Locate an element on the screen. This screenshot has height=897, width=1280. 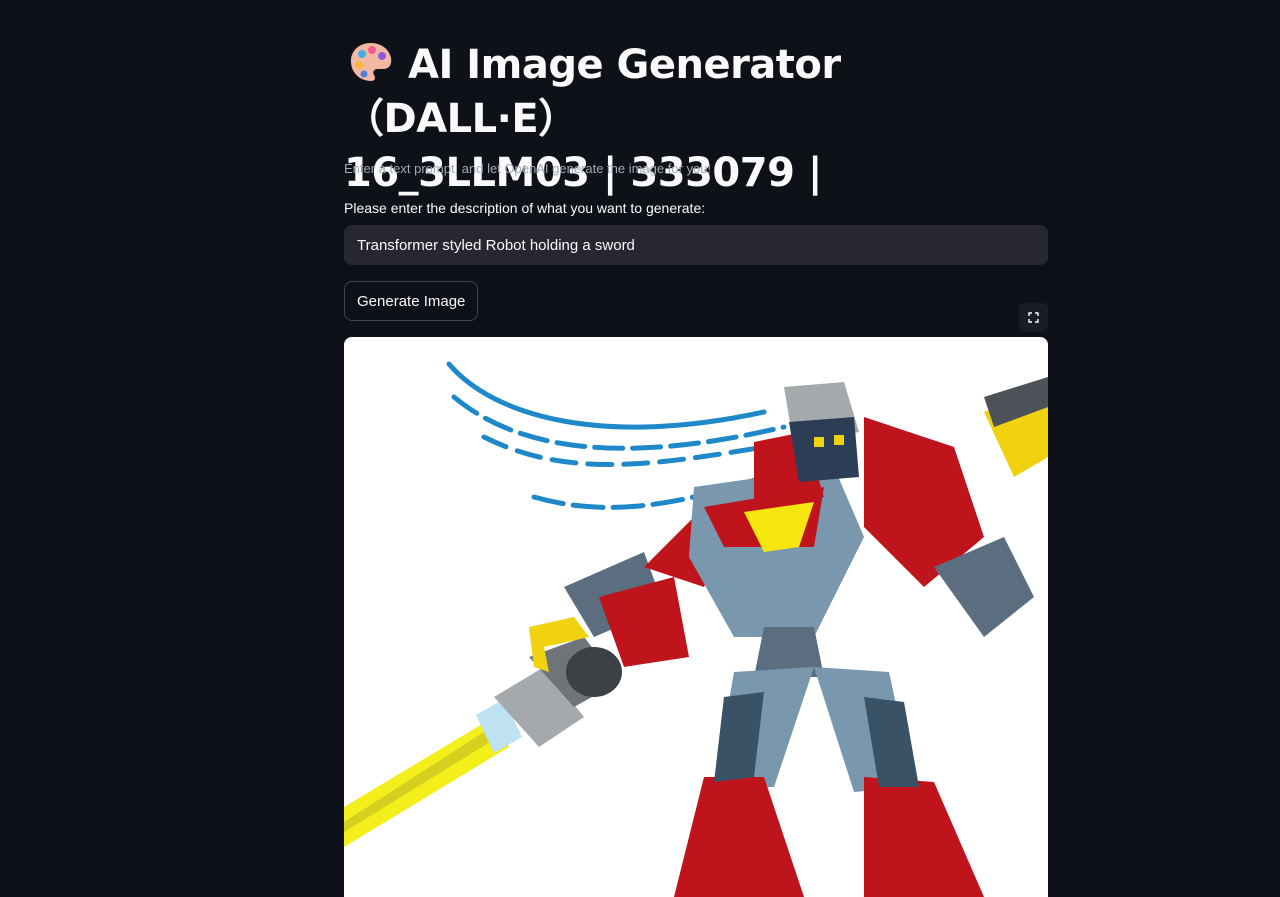
artist-palette-icon is located at coordinates (371, 62).